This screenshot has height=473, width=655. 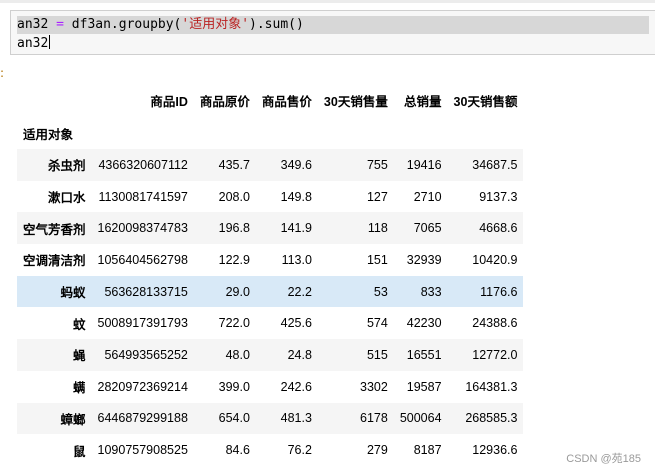 I want to click on table-cell: 349.6, so click(x=296, y=164).